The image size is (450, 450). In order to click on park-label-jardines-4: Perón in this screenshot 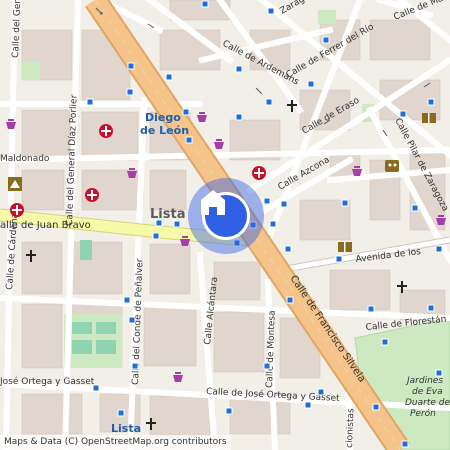, I will do `click(423, 413)`.